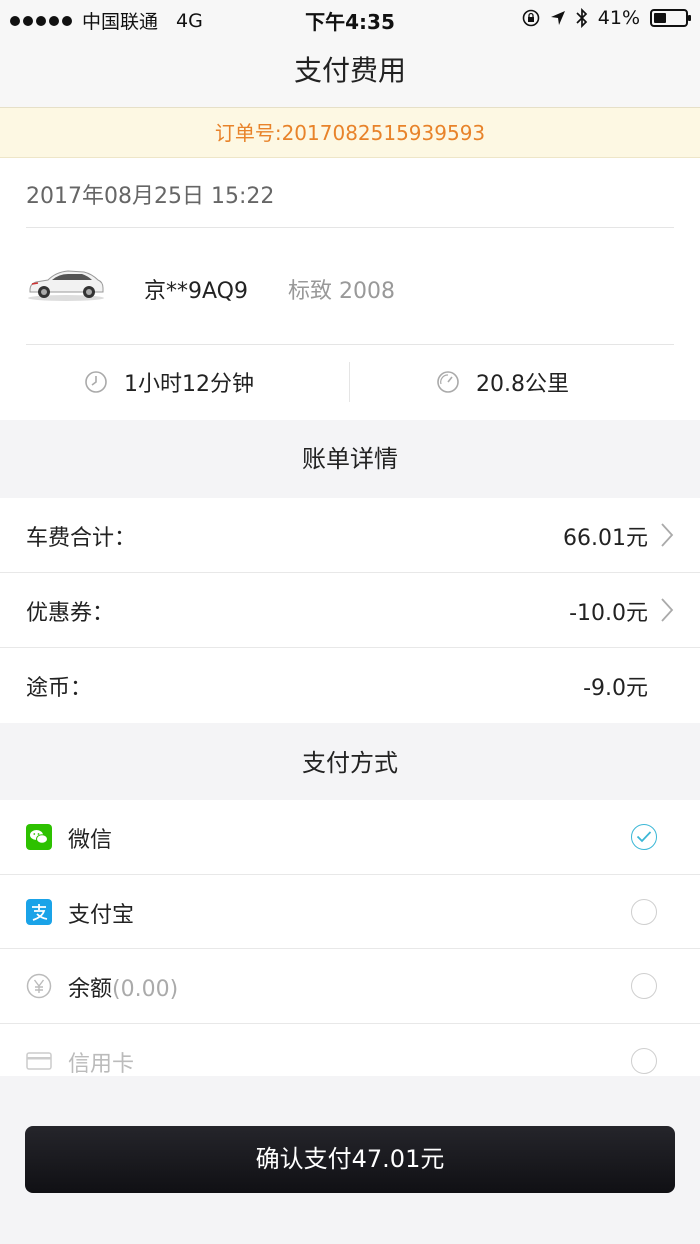 The width and height of the screenshot is (700, 1244). What do you see at coordinates (557, 18) in the screenshot?
I see `location-arrow-icon` at bounding box center [557, 18].